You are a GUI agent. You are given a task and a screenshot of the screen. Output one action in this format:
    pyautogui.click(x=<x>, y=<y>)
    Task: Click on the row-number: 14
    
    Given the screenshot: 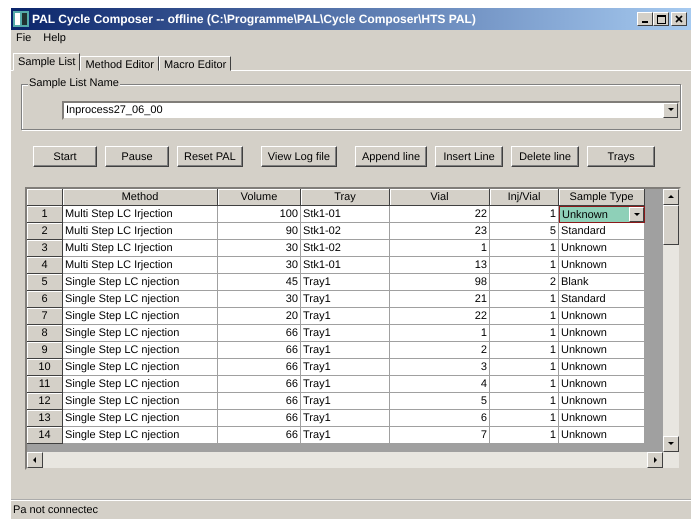 What is the action you would take?
    pyautogui.click(x=45, y=435)
    